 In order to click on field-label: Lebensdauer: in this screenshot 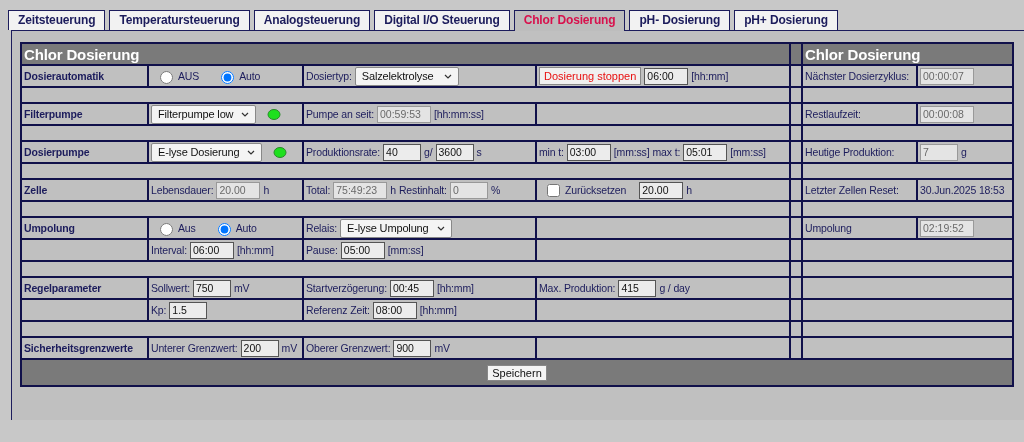, I will do `click(182, 190)`.